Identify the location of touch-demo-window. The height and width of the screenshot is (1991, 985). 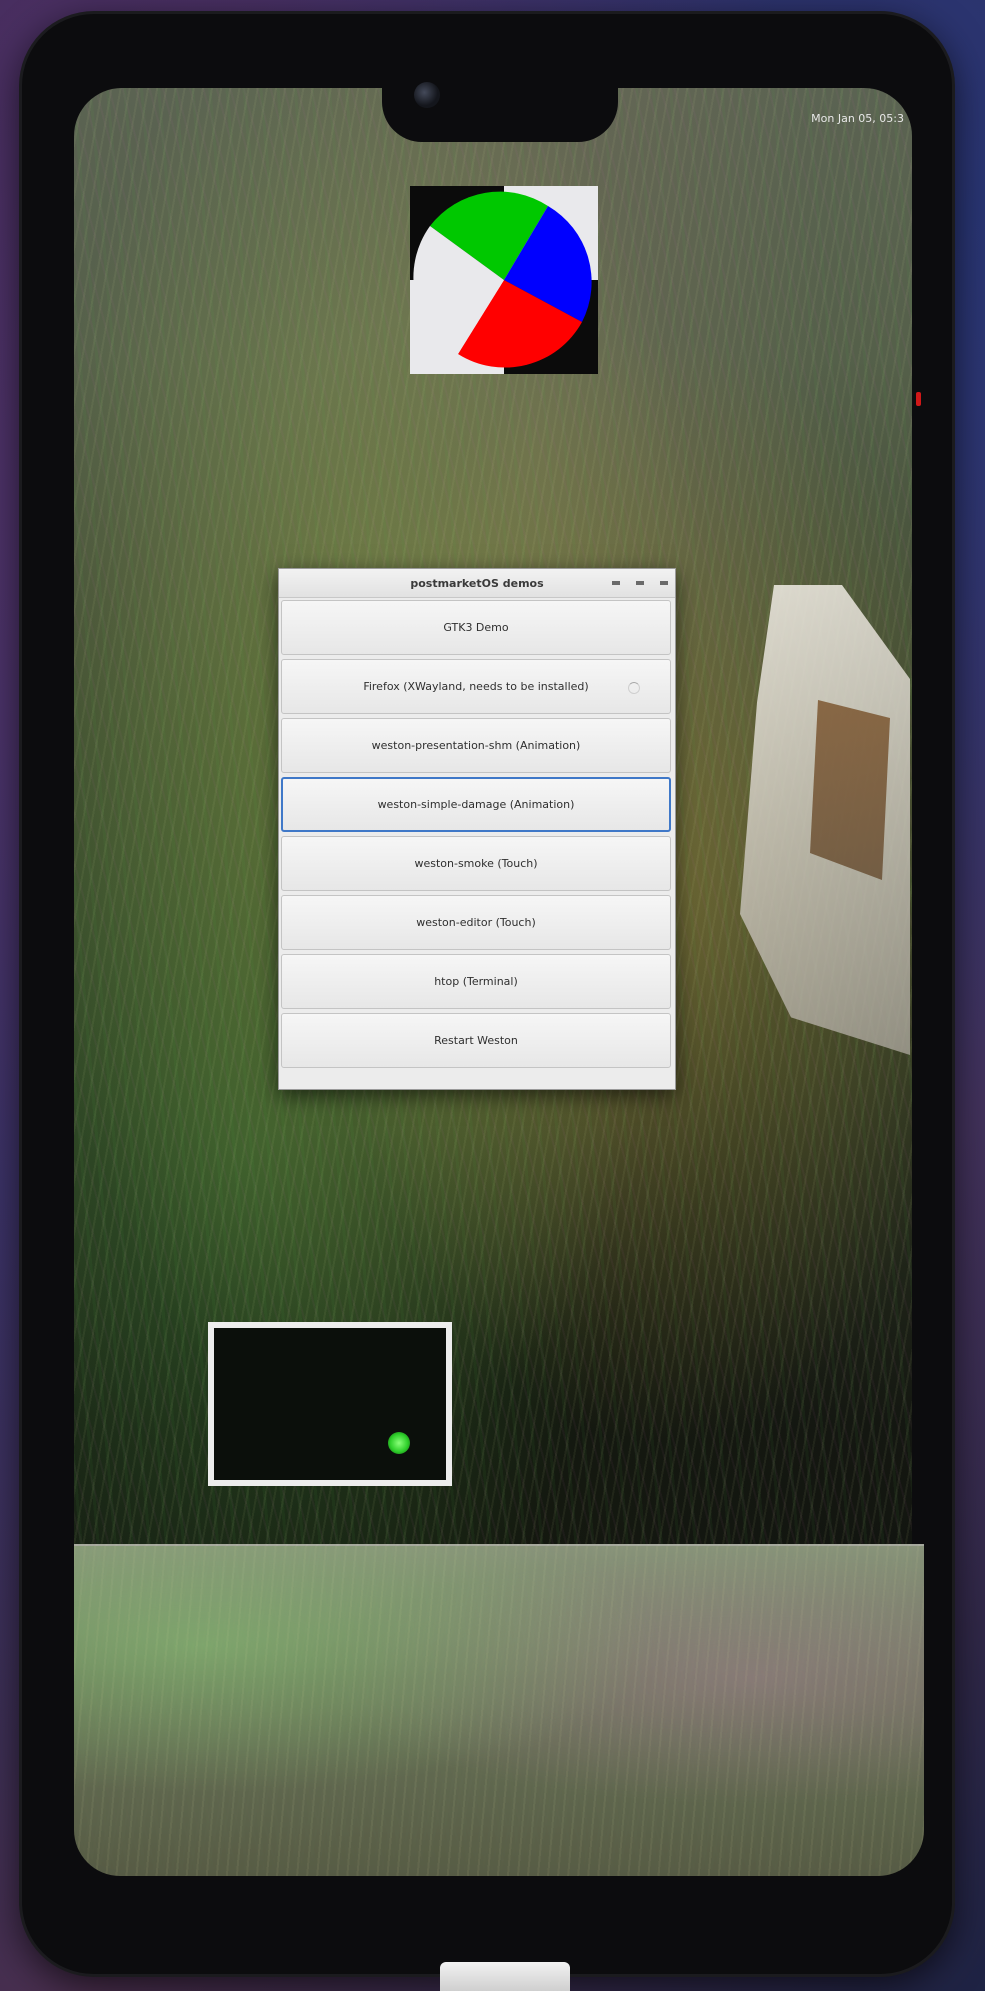
(330, 1404).